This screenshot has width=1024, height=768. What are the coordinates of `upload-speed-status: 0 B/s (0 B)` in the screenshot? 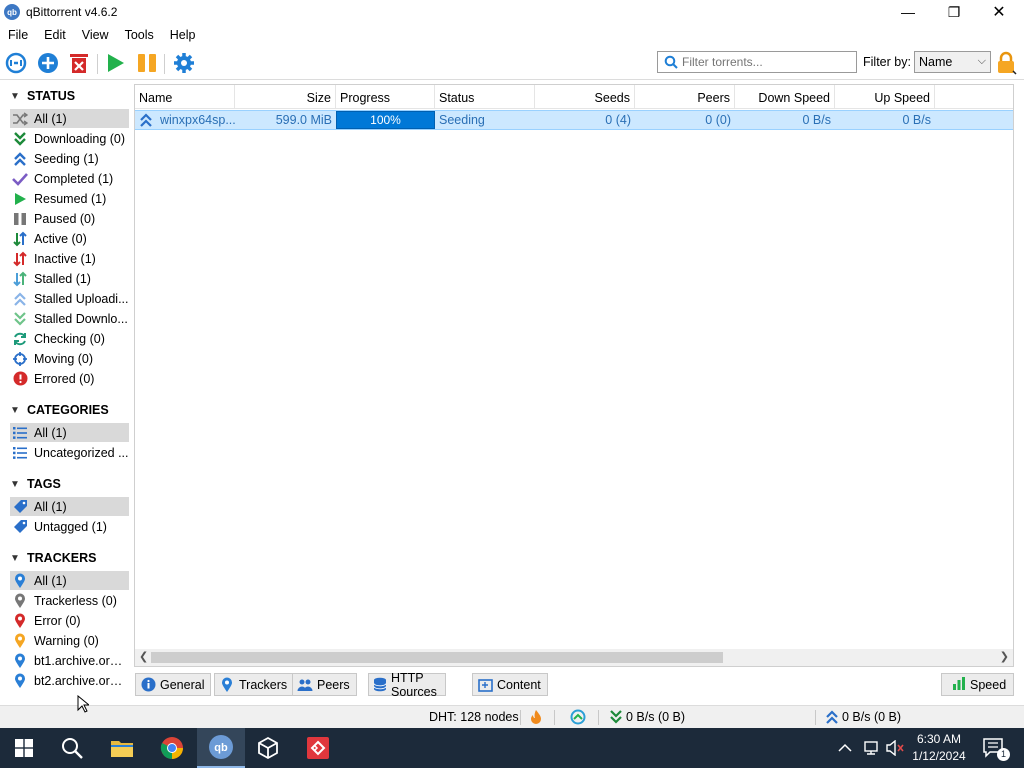 It's located at (863, 717).